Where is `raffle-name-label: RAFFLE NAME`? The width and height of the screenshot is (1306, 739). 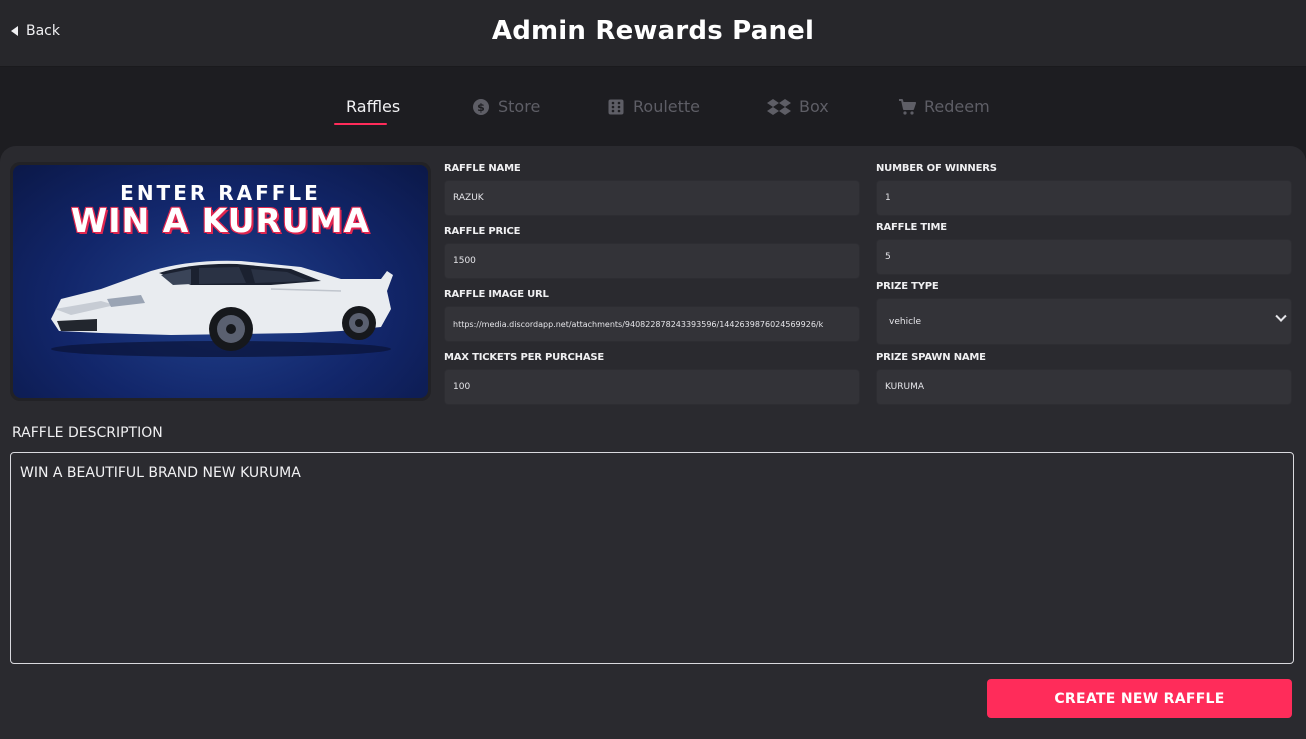
raffle-name-label: RAFFLE NAME is located at coordinates (482, 168).